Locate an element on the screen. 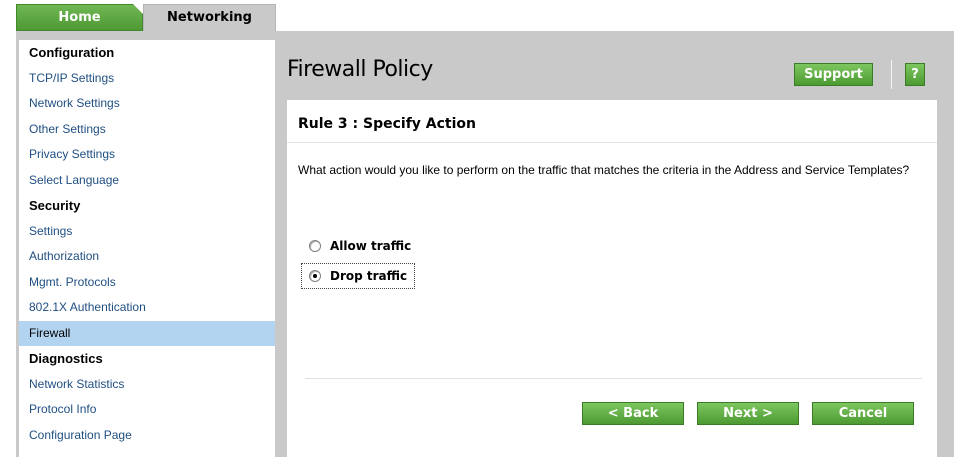  option-drop-traffic: Drop traffic is located at coordinates (358, 276).